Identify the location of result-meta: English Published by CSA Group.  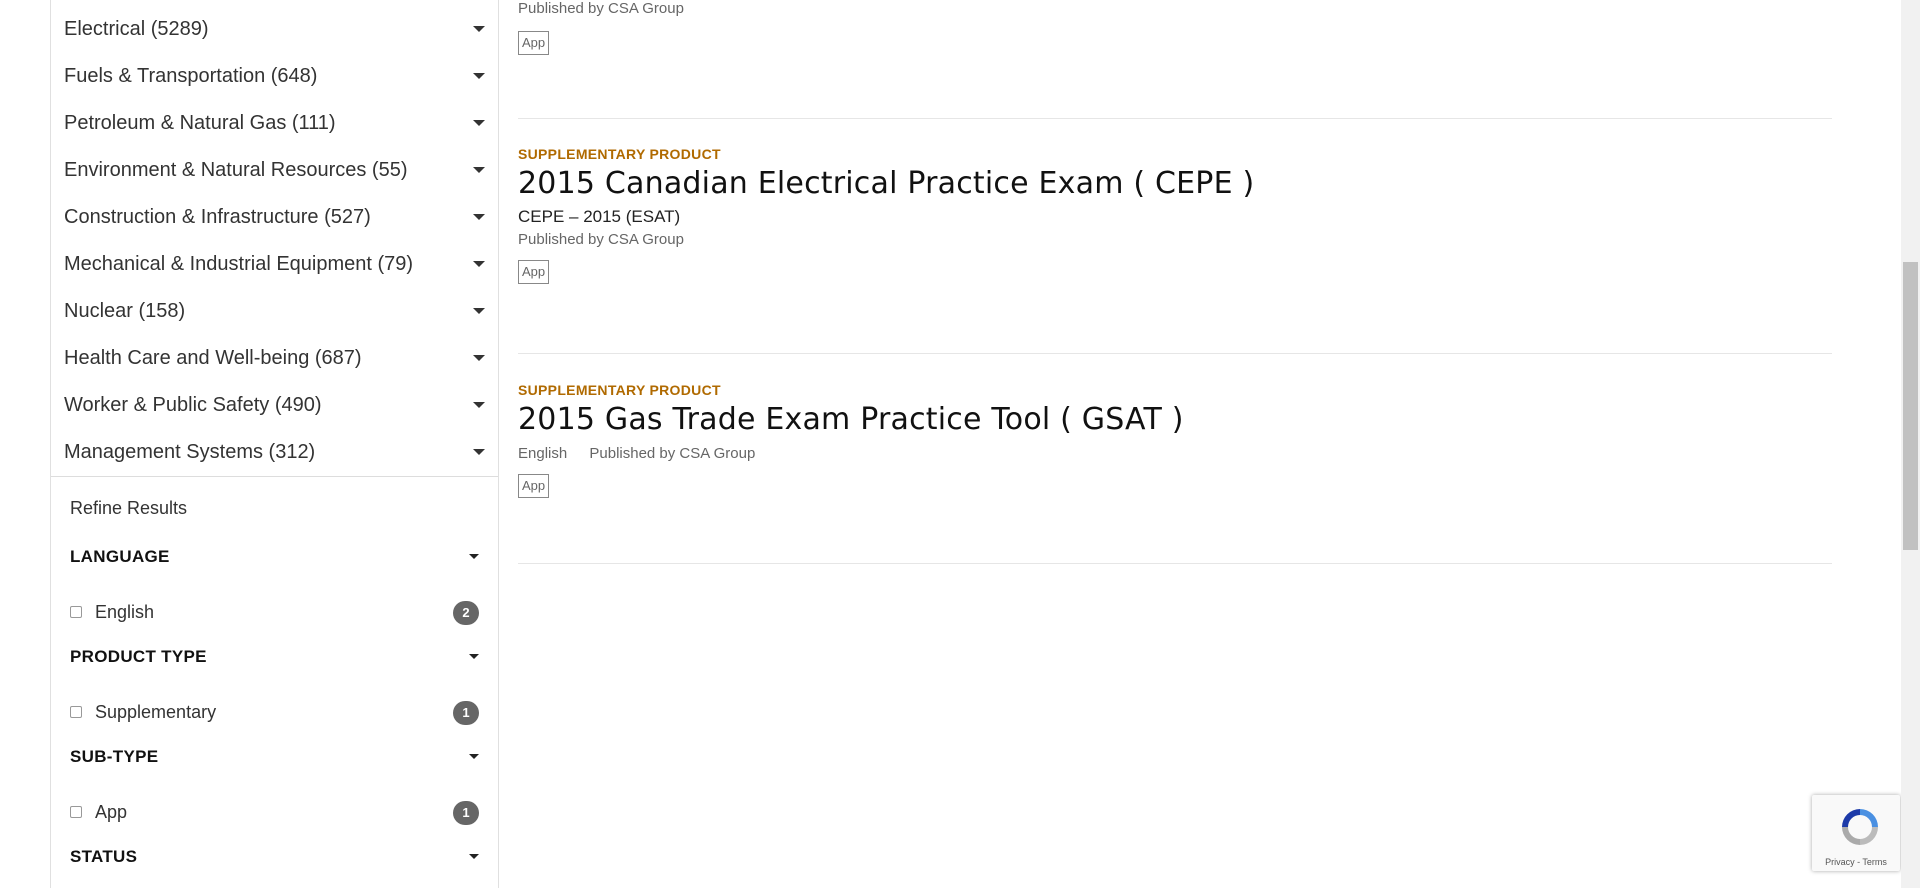
(1175, 453).